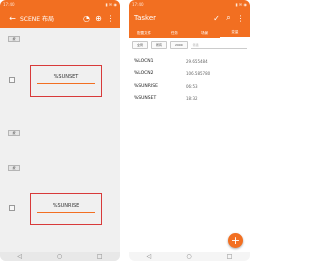  Describe the element at coordinates (37, 19) in the screenshot. I see `page-title: SCENE 布局` at that location.